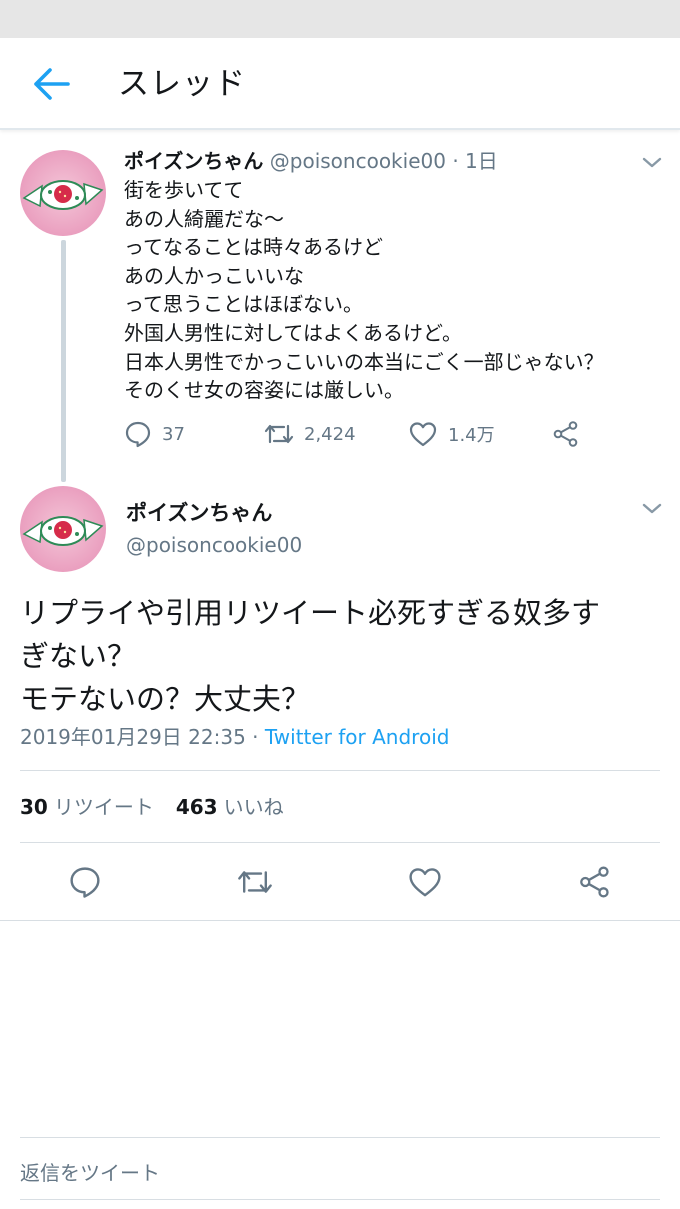 Image resolution: width=680 pixels, height=1209 pixels. What do you see at coordinates (173, 434) in the screenshot?
I see `reply-count: 37` at bounding box center [173, 434].